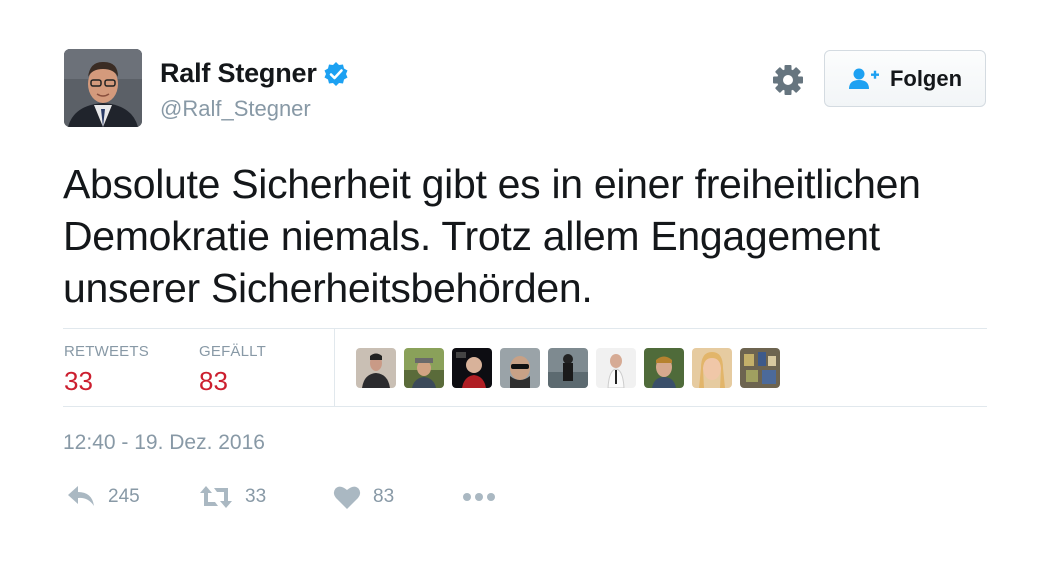  What do you see at coordinates (347, 497) in the screenshot?
I see `heart-icon` at bounding box center [347, 497].